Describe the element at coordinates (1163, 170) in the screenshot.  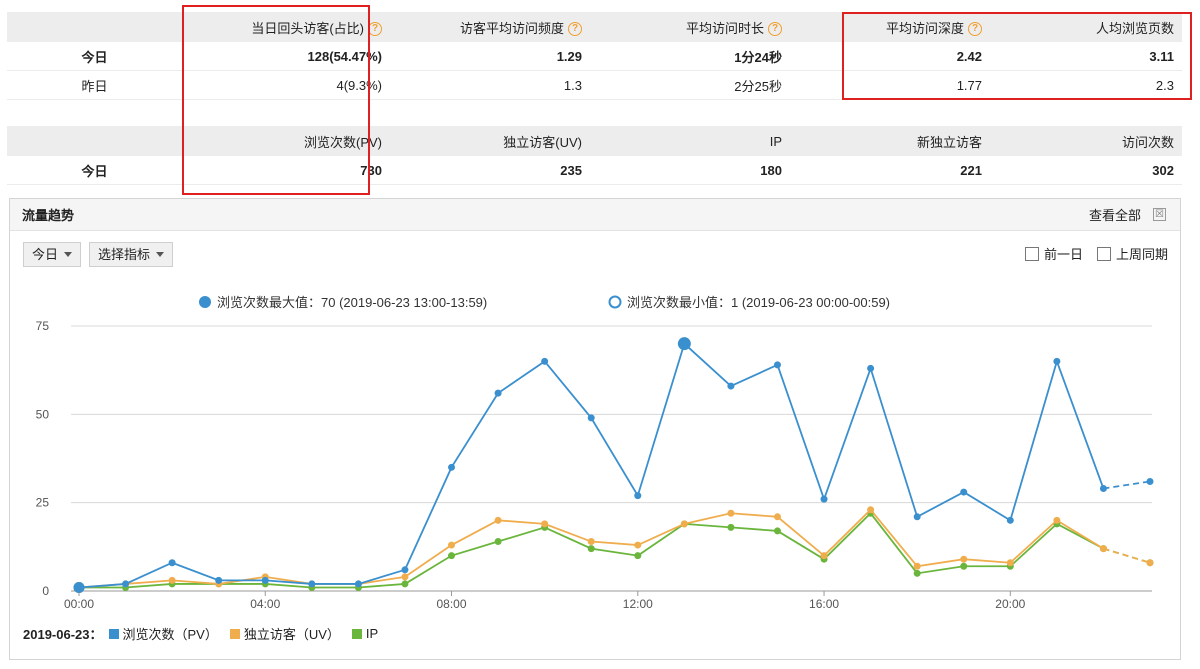
I see `table-cell: 302` at that location.